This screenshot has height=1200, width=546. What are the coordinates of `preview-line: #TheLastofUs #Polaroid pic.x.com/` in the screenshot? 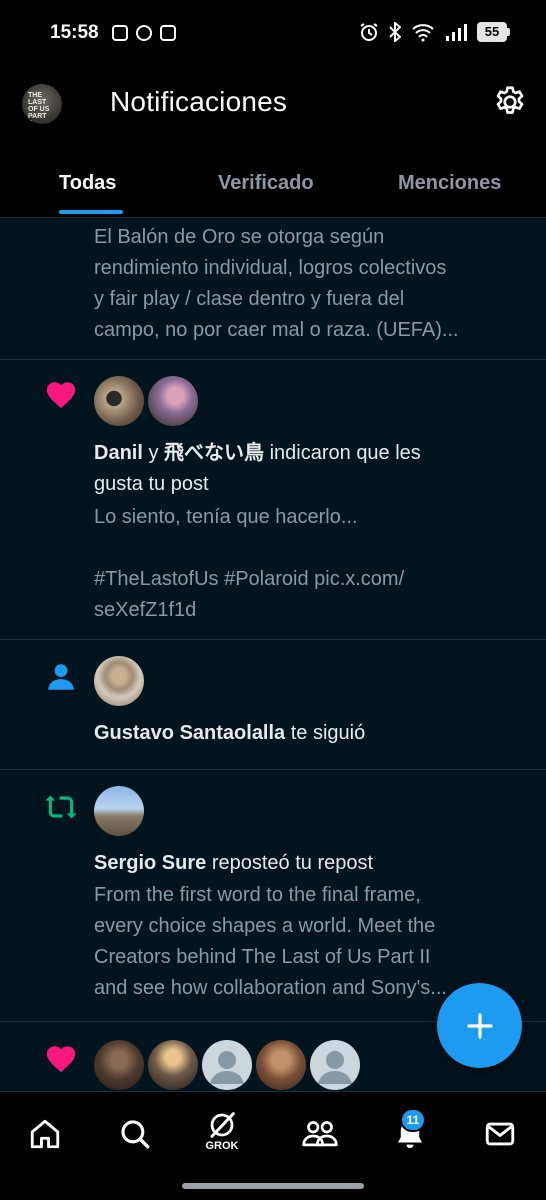 It's located at (249, 579).